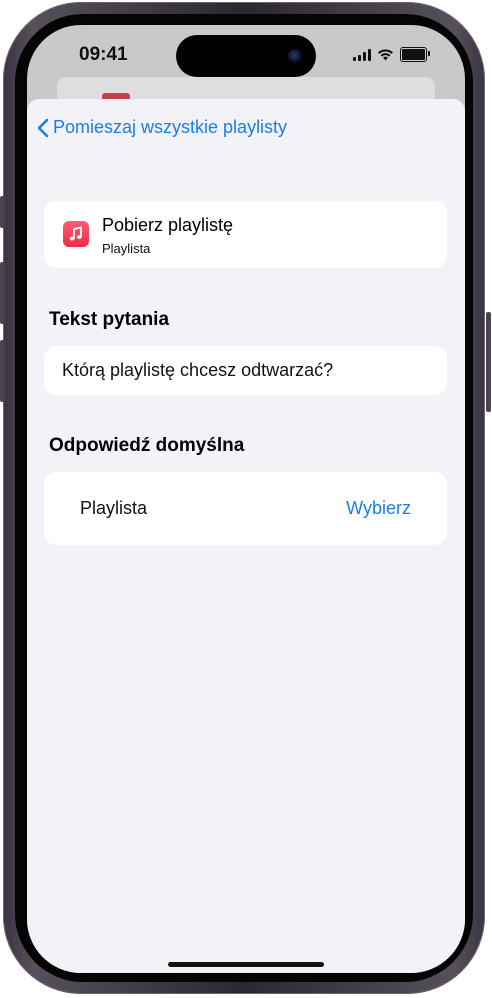 This screenshot has height=998, width=492. I want to click on back-label: Pomieszaj wszystkie playlisty, so click(170, 127).